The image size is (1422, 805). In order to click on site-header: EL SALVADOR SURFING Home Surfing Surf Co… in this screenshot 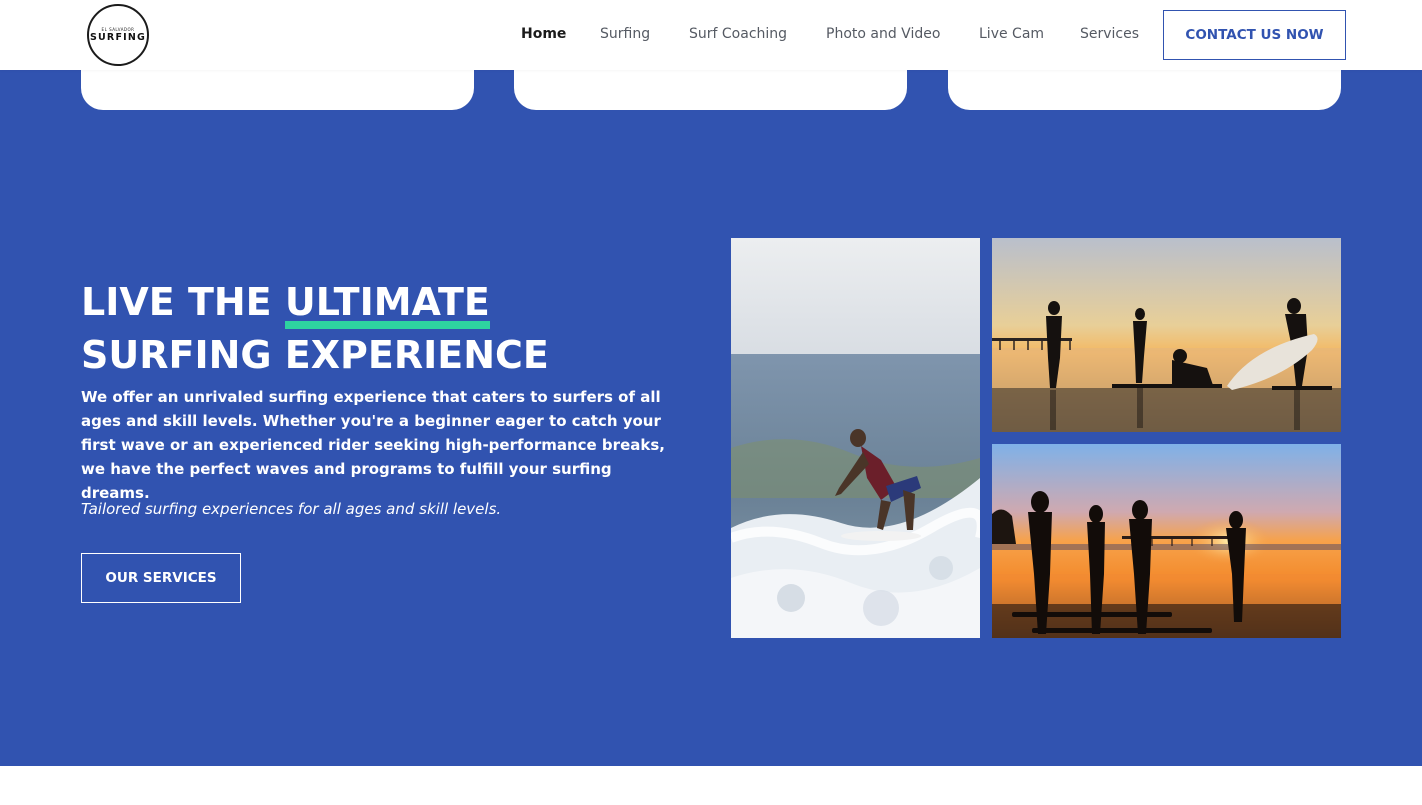, I will do `click(711, 35)`.